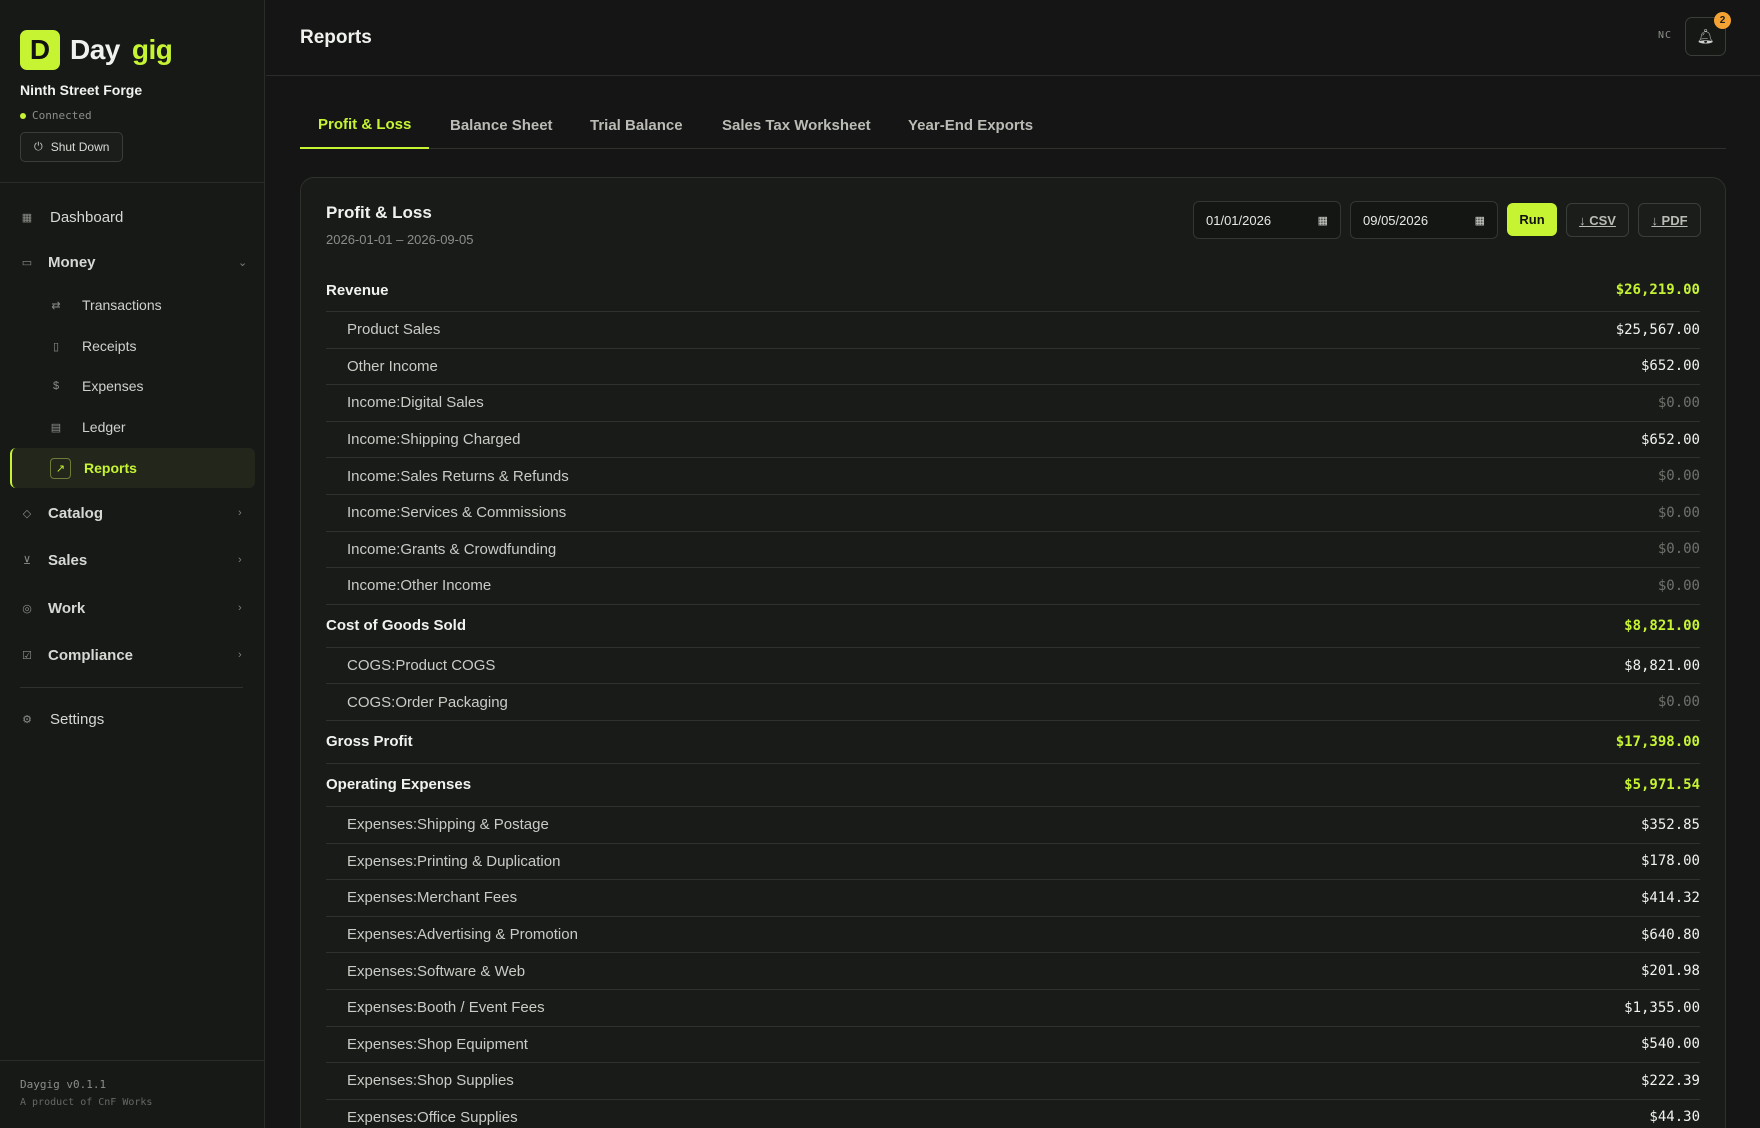 Image resolution: width=1760 pixels, height=1128 pixels. I want to click on brand-logo: D Day gig, so click(96, 50).